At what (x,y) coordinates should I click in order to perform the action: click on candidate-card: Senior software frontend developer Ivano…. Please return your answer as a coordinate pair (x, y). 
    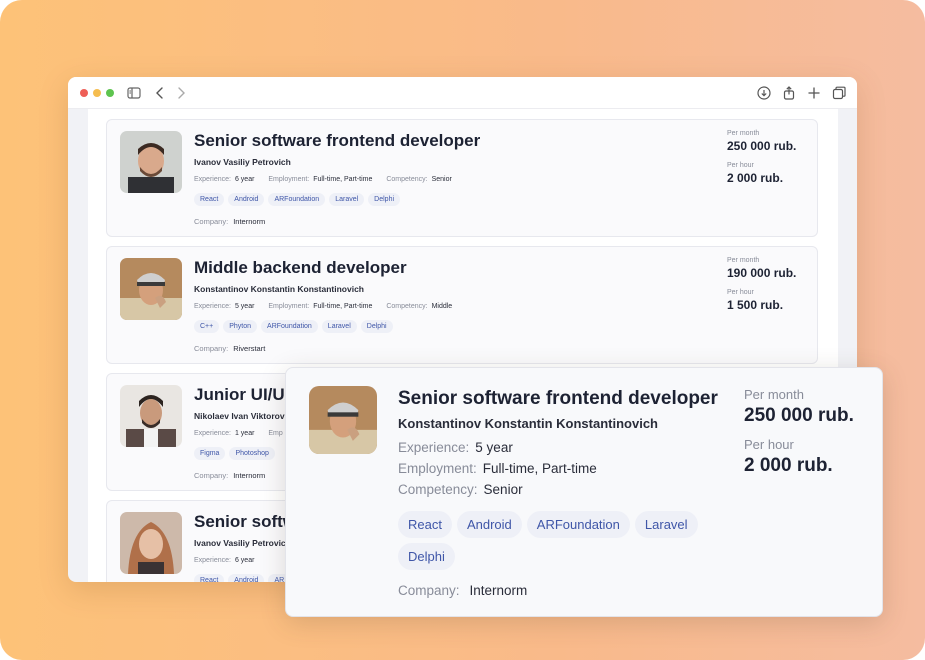
    Looking at the image, I should click on (462, 178).